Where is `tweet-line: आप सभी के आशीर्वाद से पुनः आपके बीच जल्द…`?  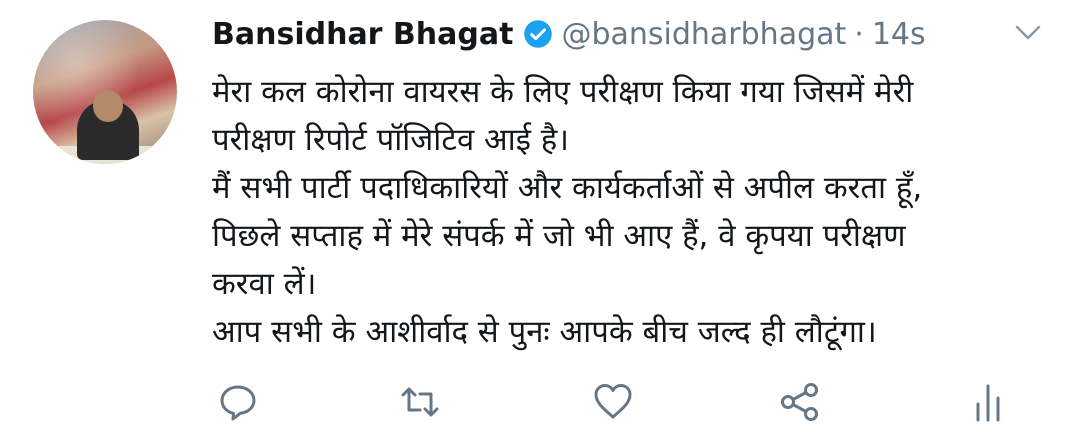
tweet-line: आप सभी के आशीर्वाद से पुनः आपके बीच जल्द… is located at coordinates (544, 332).